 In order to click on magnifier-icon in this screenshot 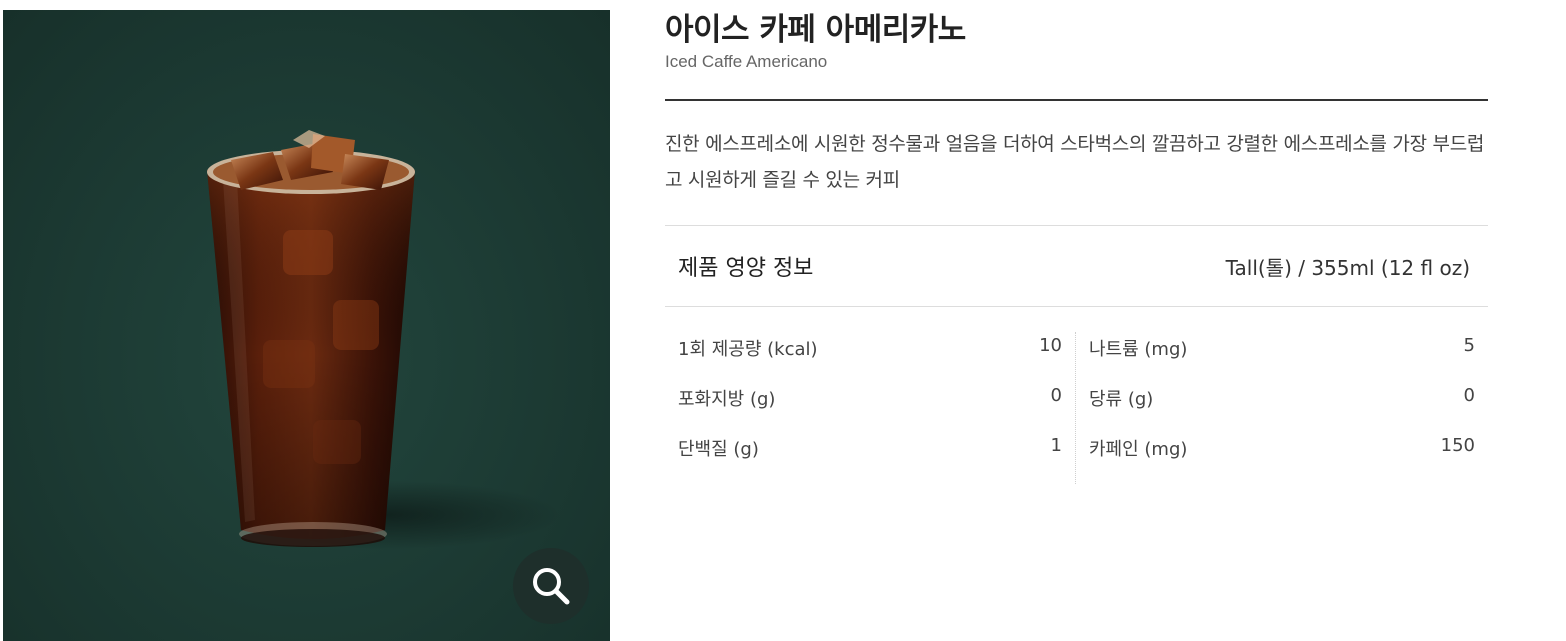, I will do `click(551, 586)`.